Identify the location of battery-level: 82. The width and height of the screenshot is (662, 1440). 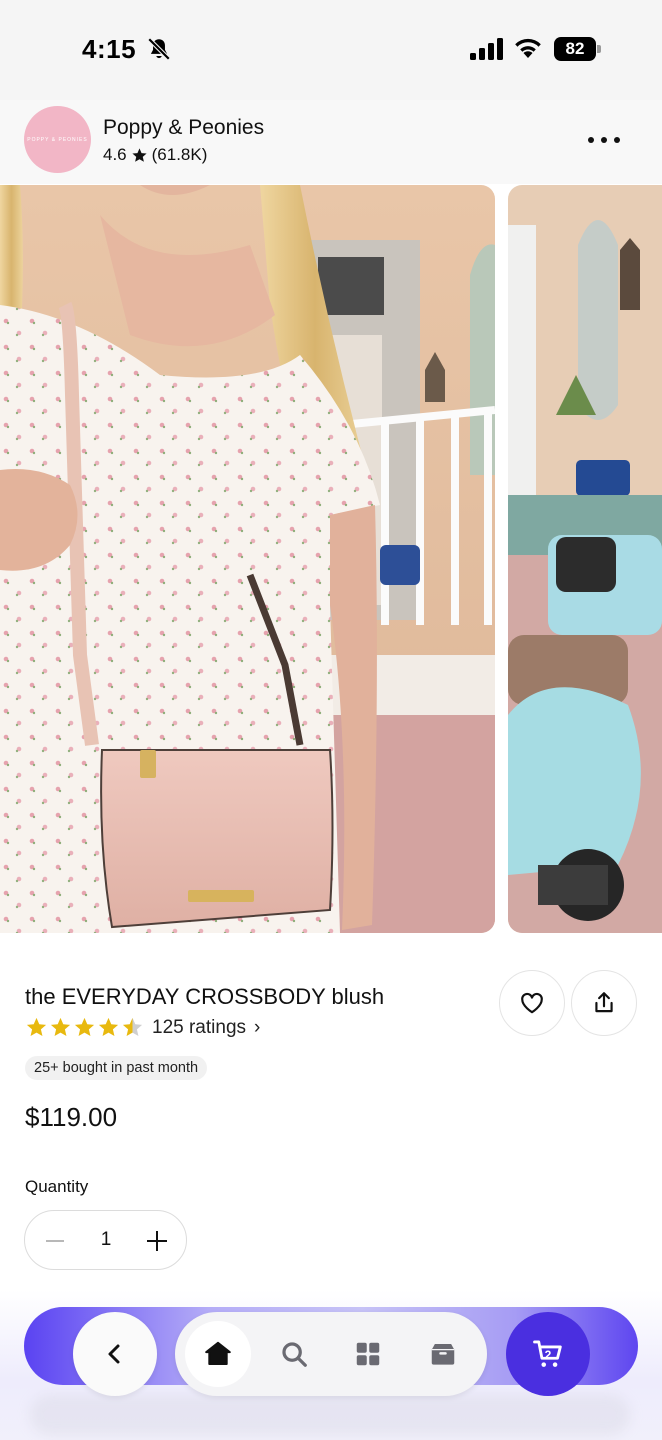
(575, 48).